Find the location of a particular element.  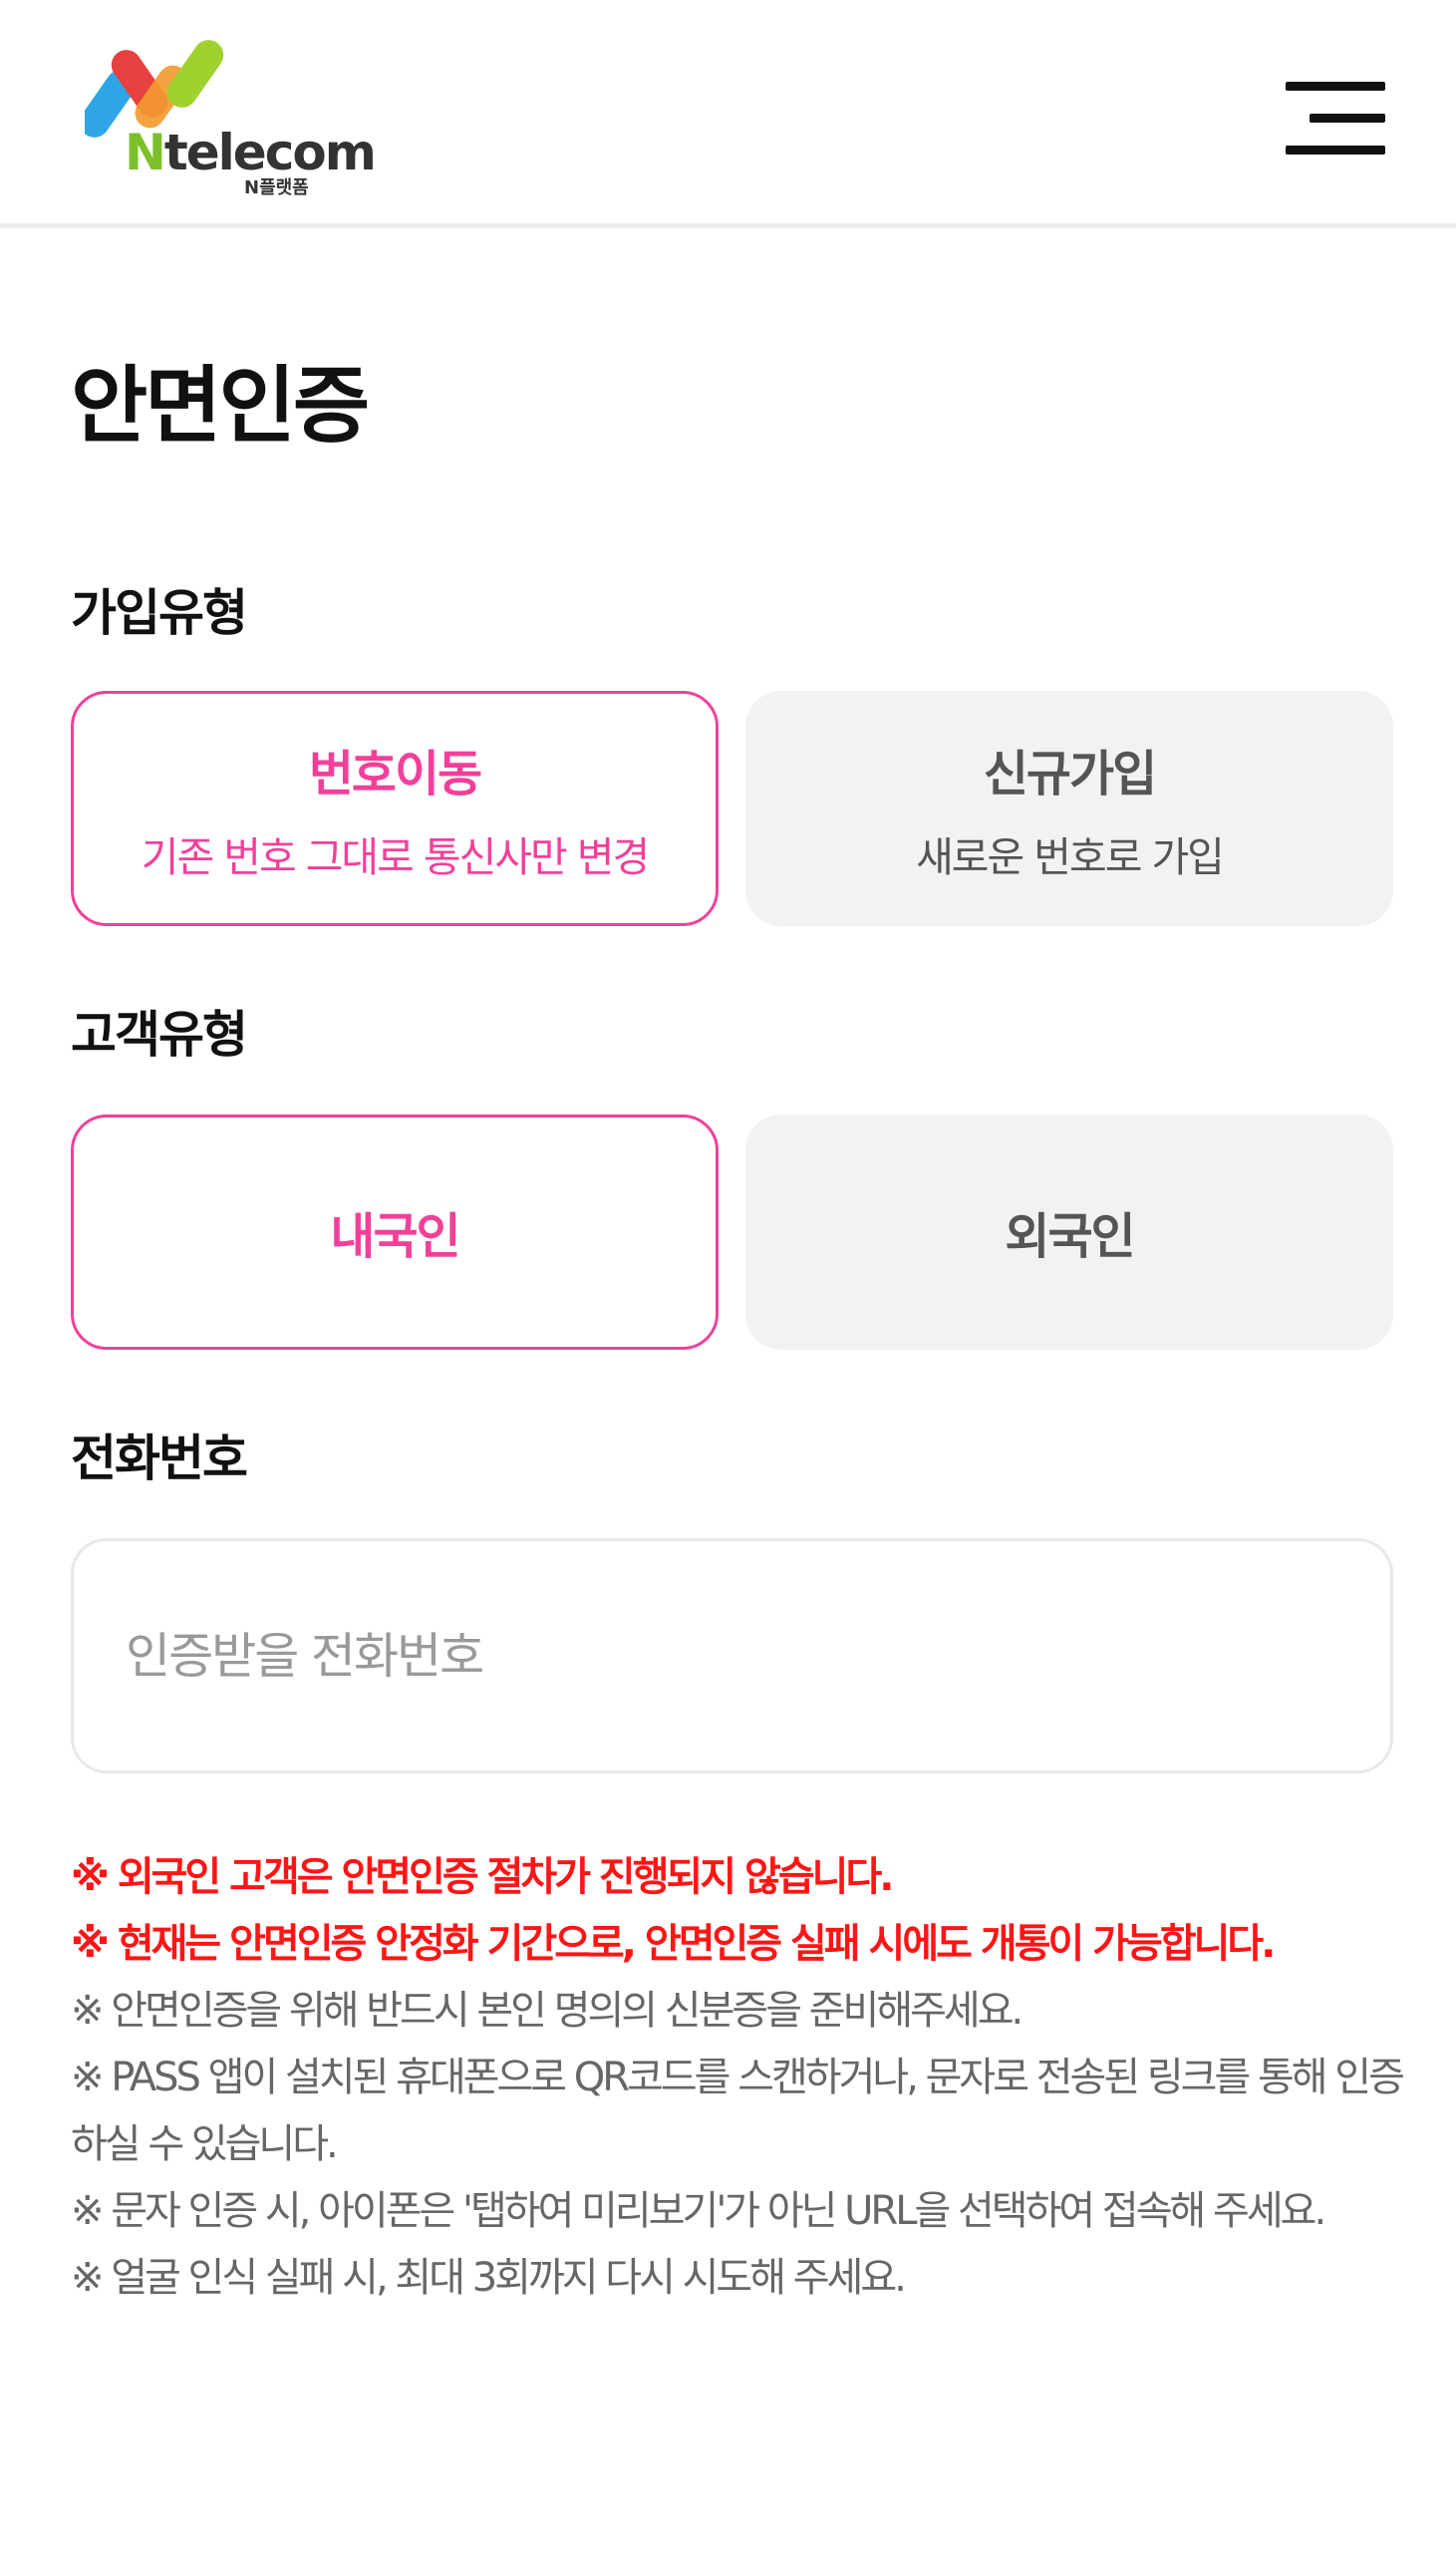

phone-label: 전화번호 is located at coordinates (159, 1458).